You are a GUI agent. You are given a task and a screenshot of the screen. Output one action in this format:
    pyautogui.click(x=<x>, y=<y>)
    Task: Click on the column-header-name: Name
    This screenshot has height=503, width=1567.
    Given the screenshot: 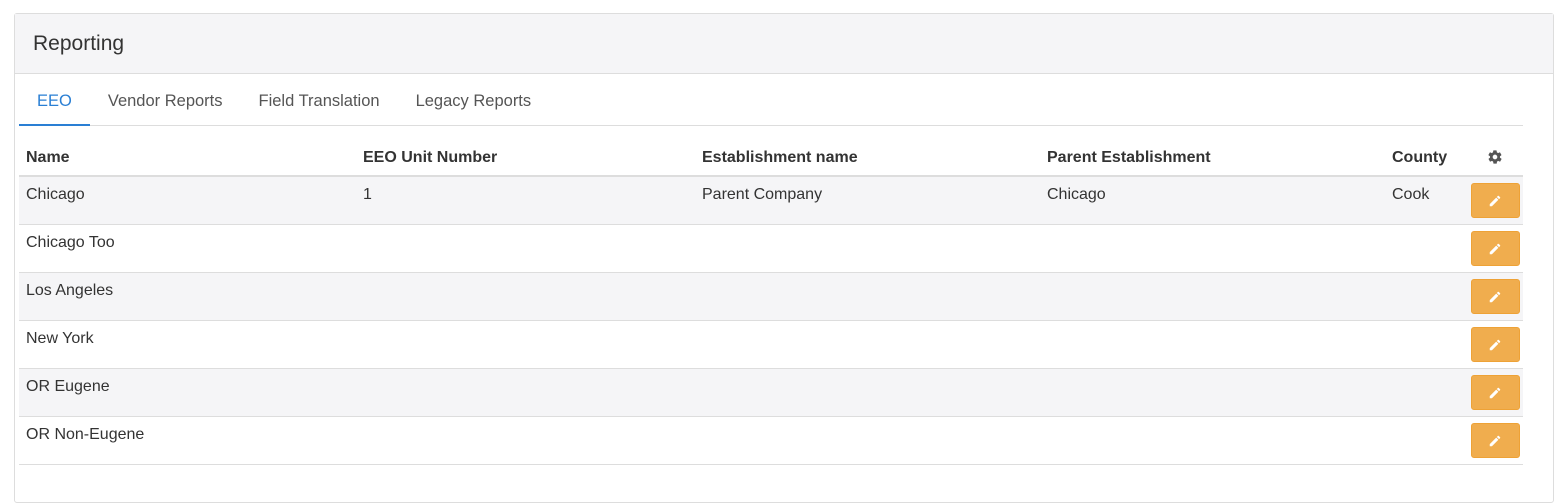 What is the action you would take?
    pyautogui.click(x=187, y=158)
    